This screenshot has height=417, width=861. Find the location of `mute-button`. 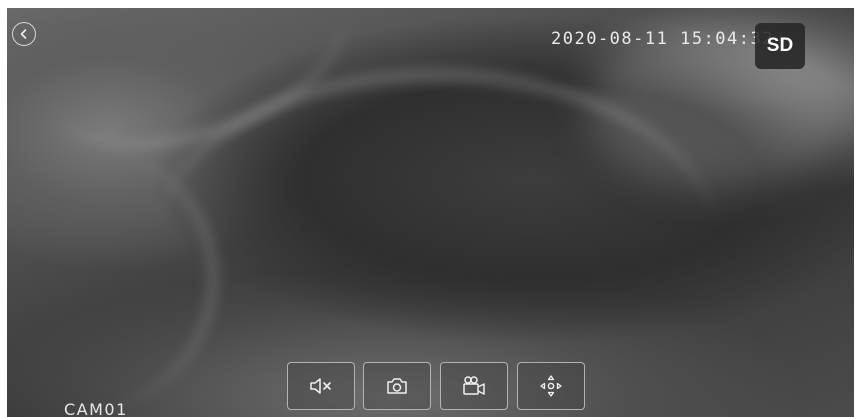

mute-button is located at coordinates (321, 386).